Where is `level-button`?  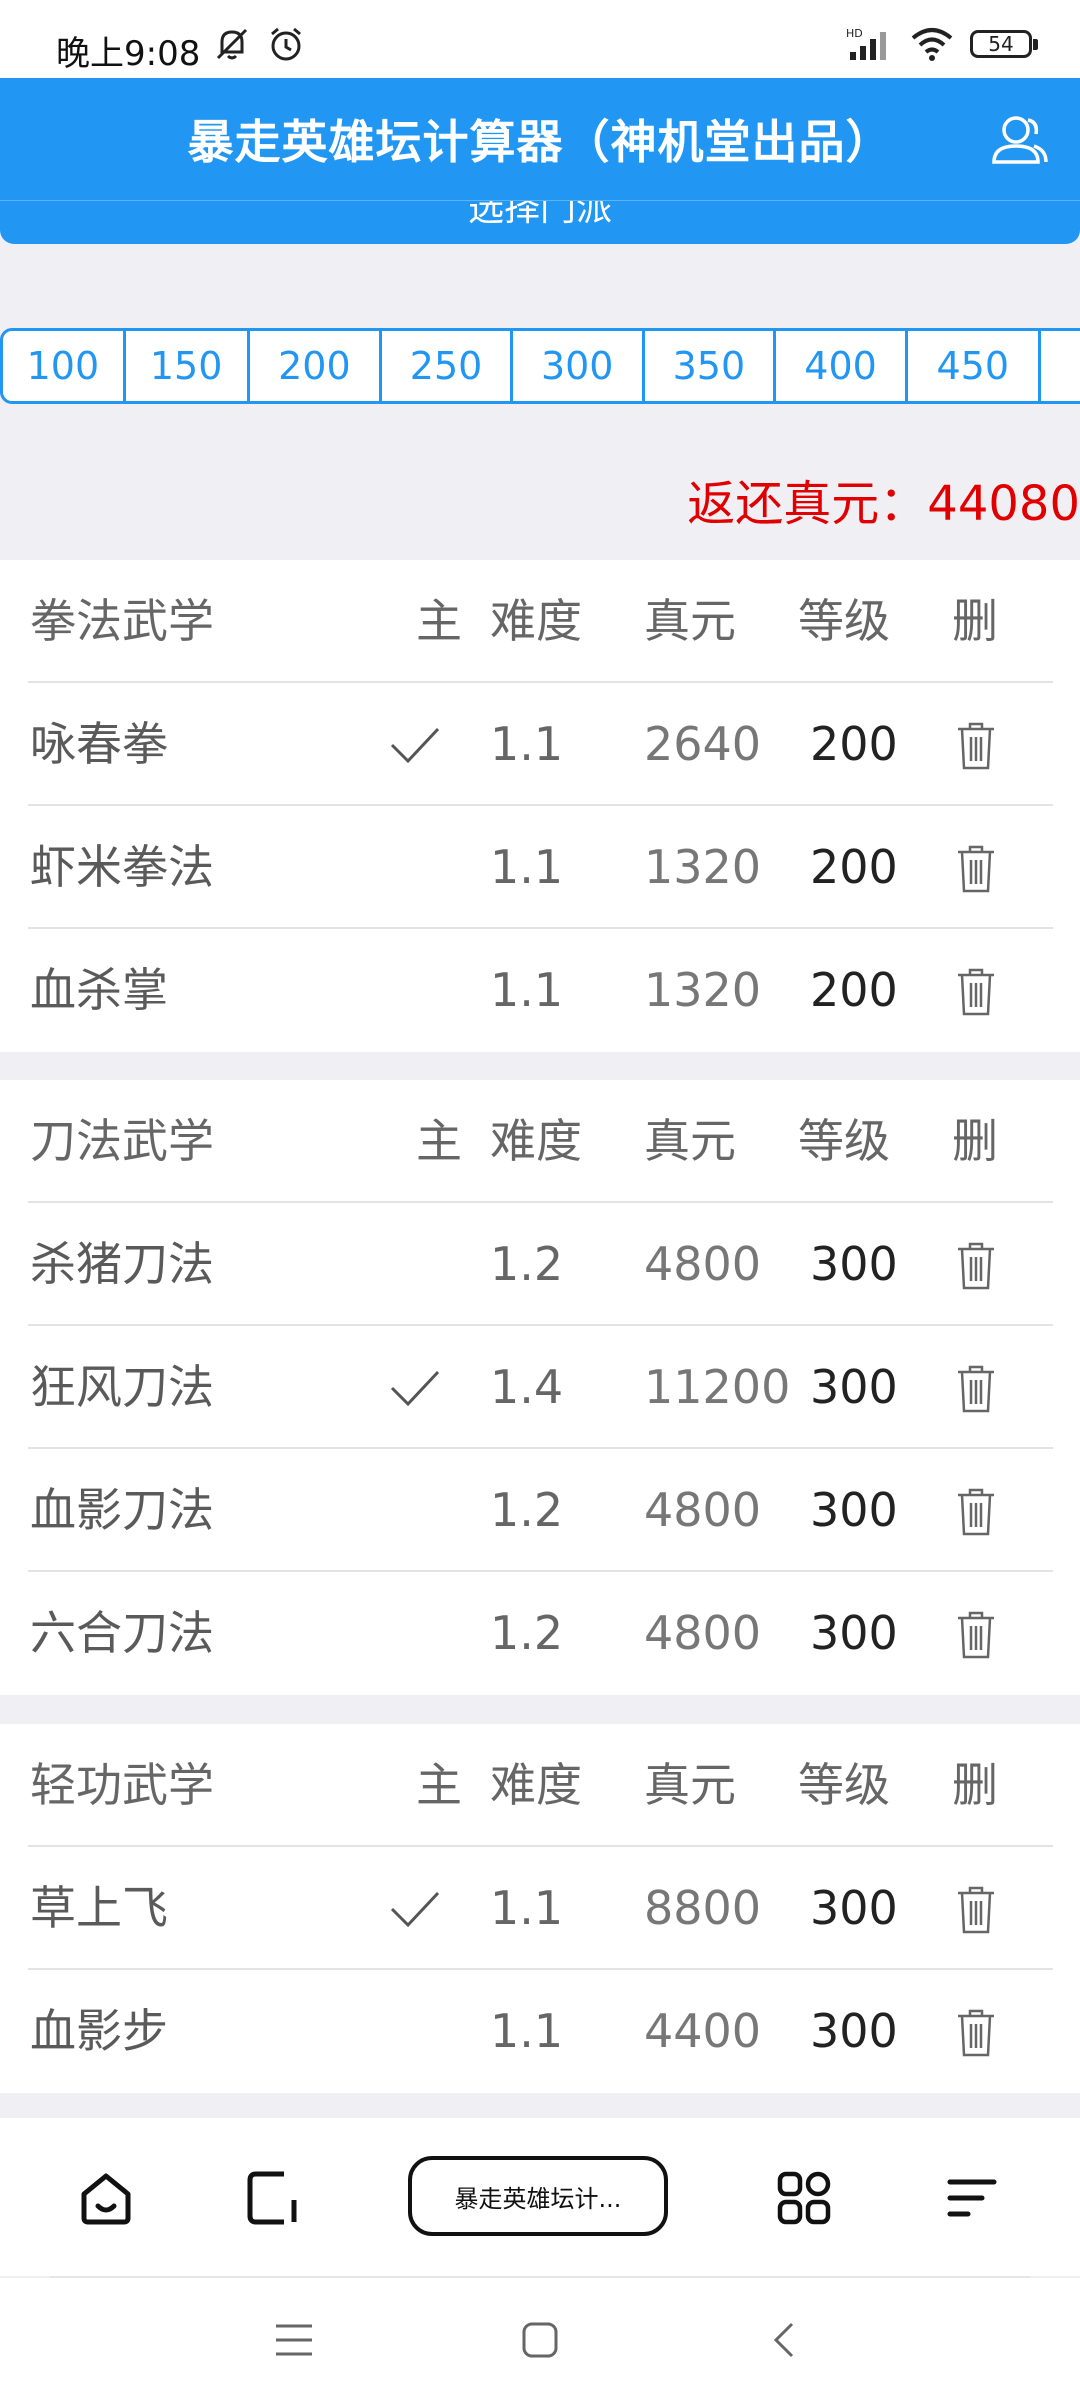
level-button is located at coordinates (1060, 366).